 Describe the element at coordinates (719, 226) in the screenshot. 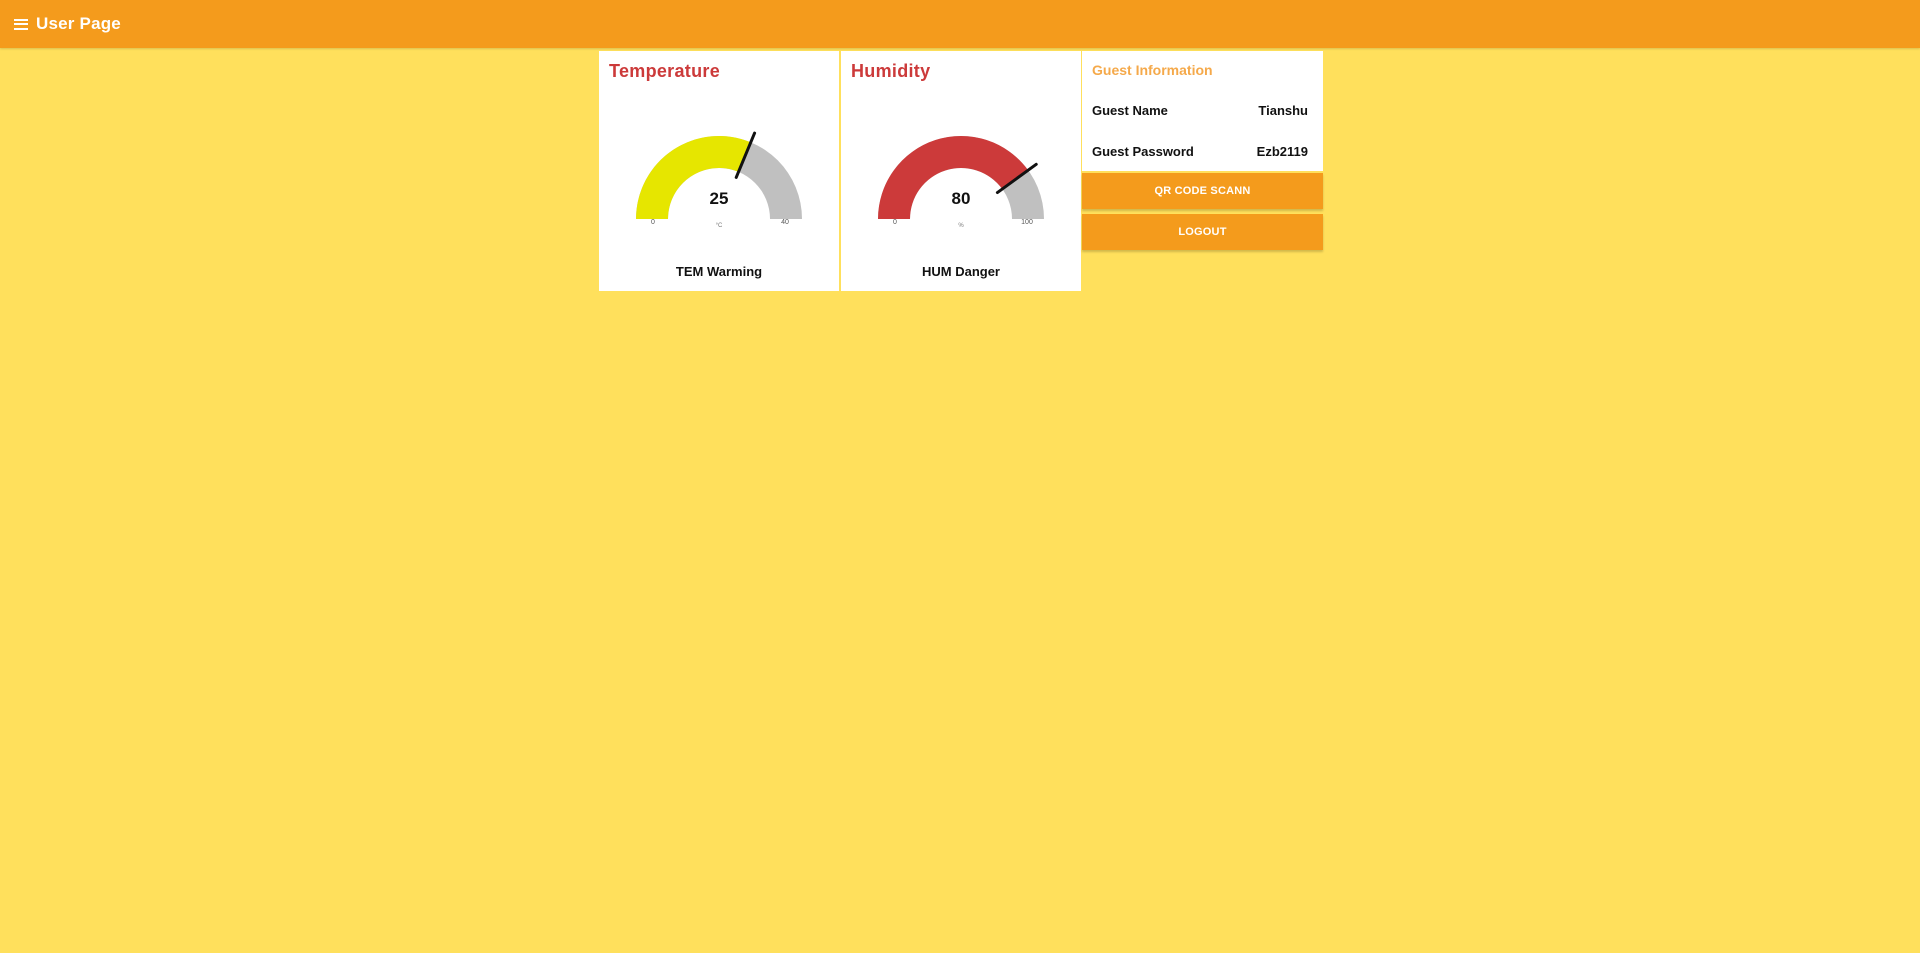

I see `gauge-unit-label: °C` at that location.